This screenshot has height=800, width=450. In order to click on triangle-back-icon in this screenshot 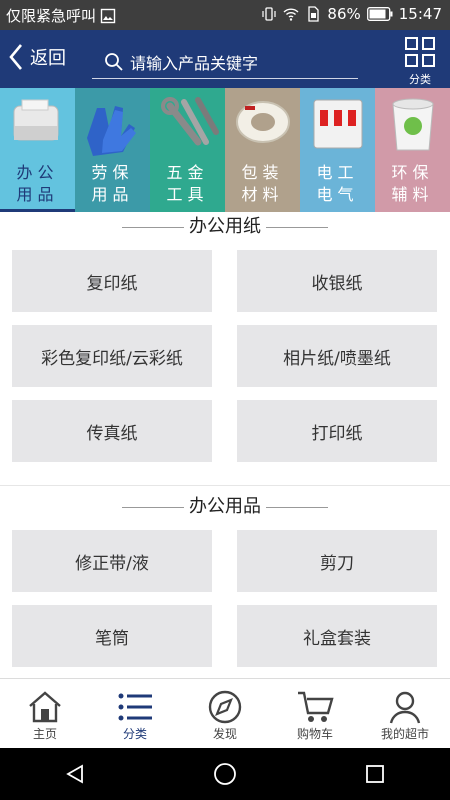, I will do `click(74, 774)`.